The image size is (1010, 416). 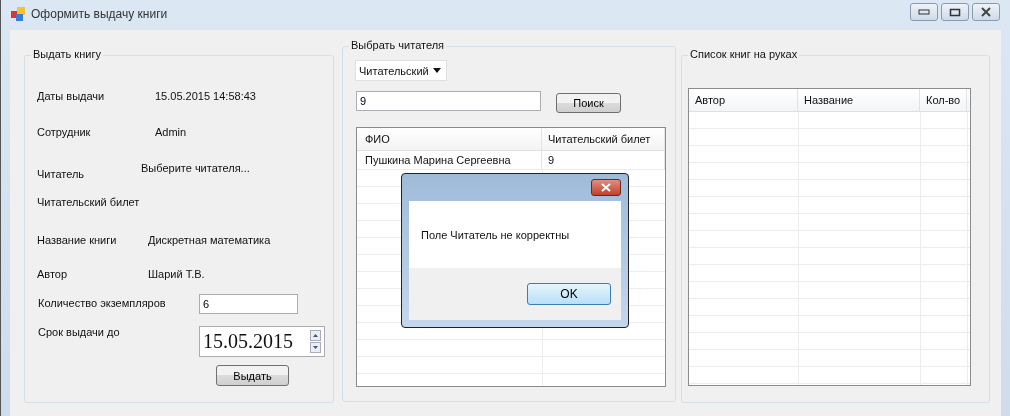 What do you see at coordinates (315, 335) in the screenshot?
I see `spin-up-icon` at bounding box center [315, 335].